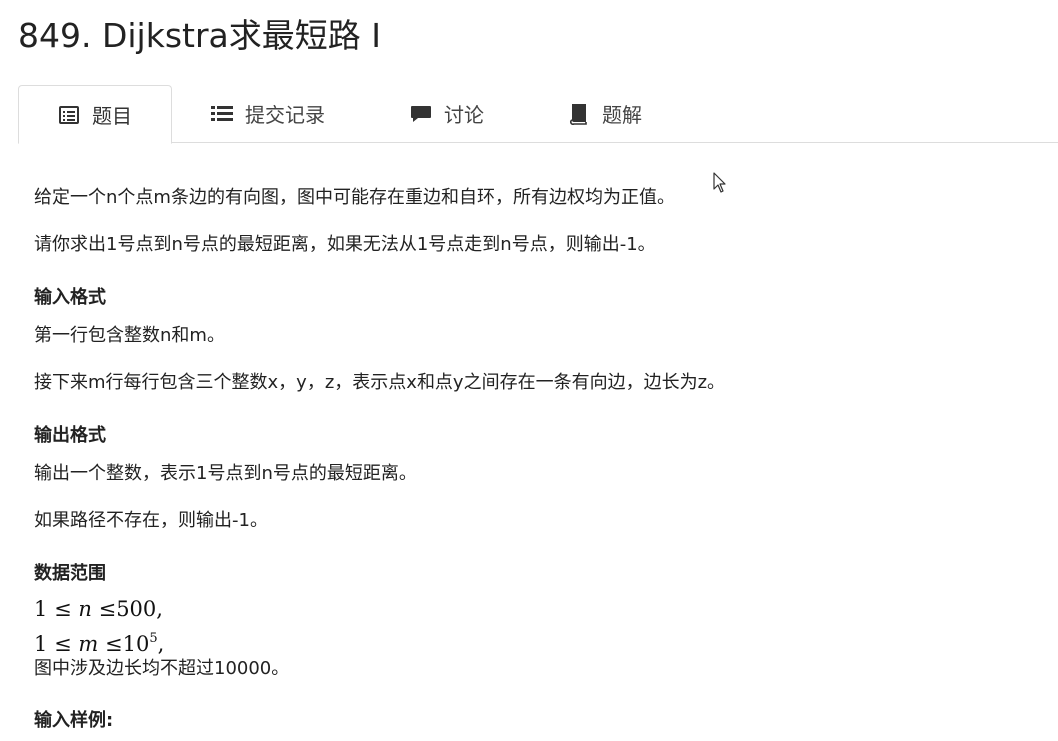  I want to click on input-format-heading: 输入格式, so click(70, 297).